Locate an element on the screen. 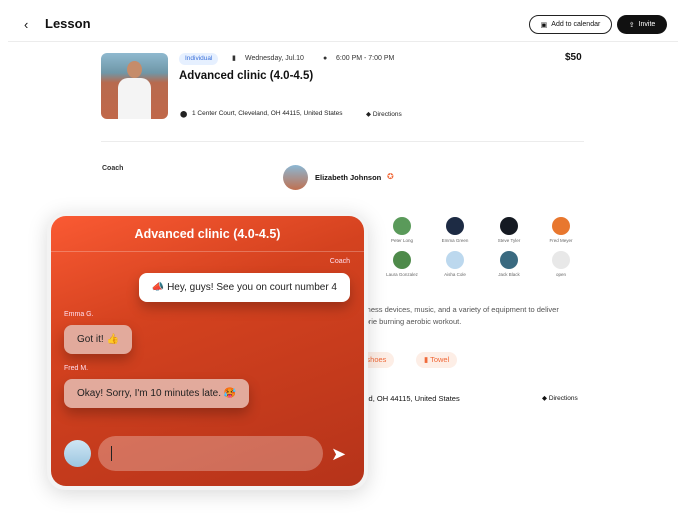 Image resolution: width=686 pixels, height=520 pixels. participant-name: open is located at coordinates (560, 274).